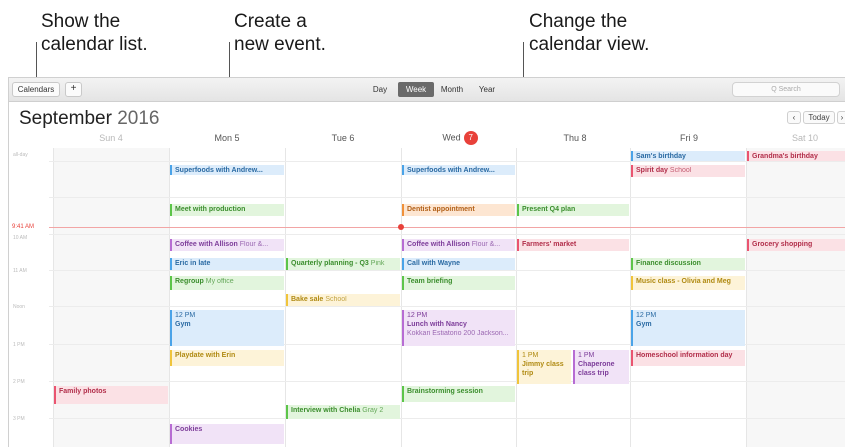 The image size is (845, 447). I want to click on event-brainstorming-session: Brainstorming session, so click(458, 394).